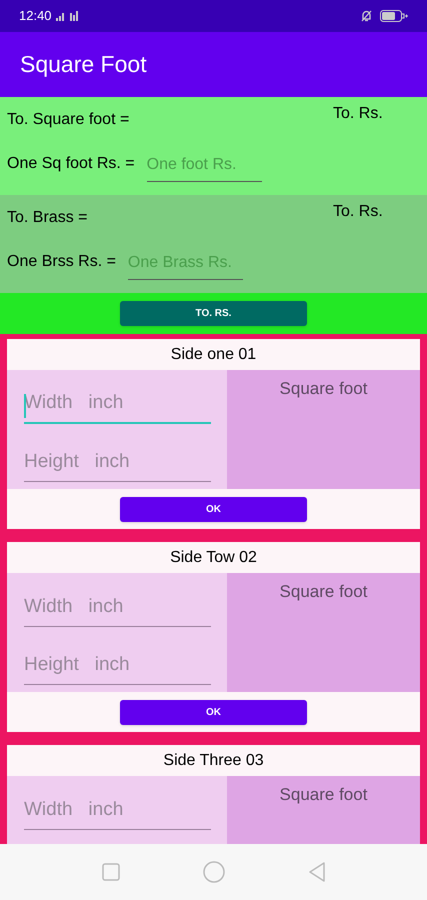 The height and width of the screenshot is (900, 427). Describe the element at coordinates (68, 120) in the screenshot. I see `total-label: To. Square foot =` at that location.